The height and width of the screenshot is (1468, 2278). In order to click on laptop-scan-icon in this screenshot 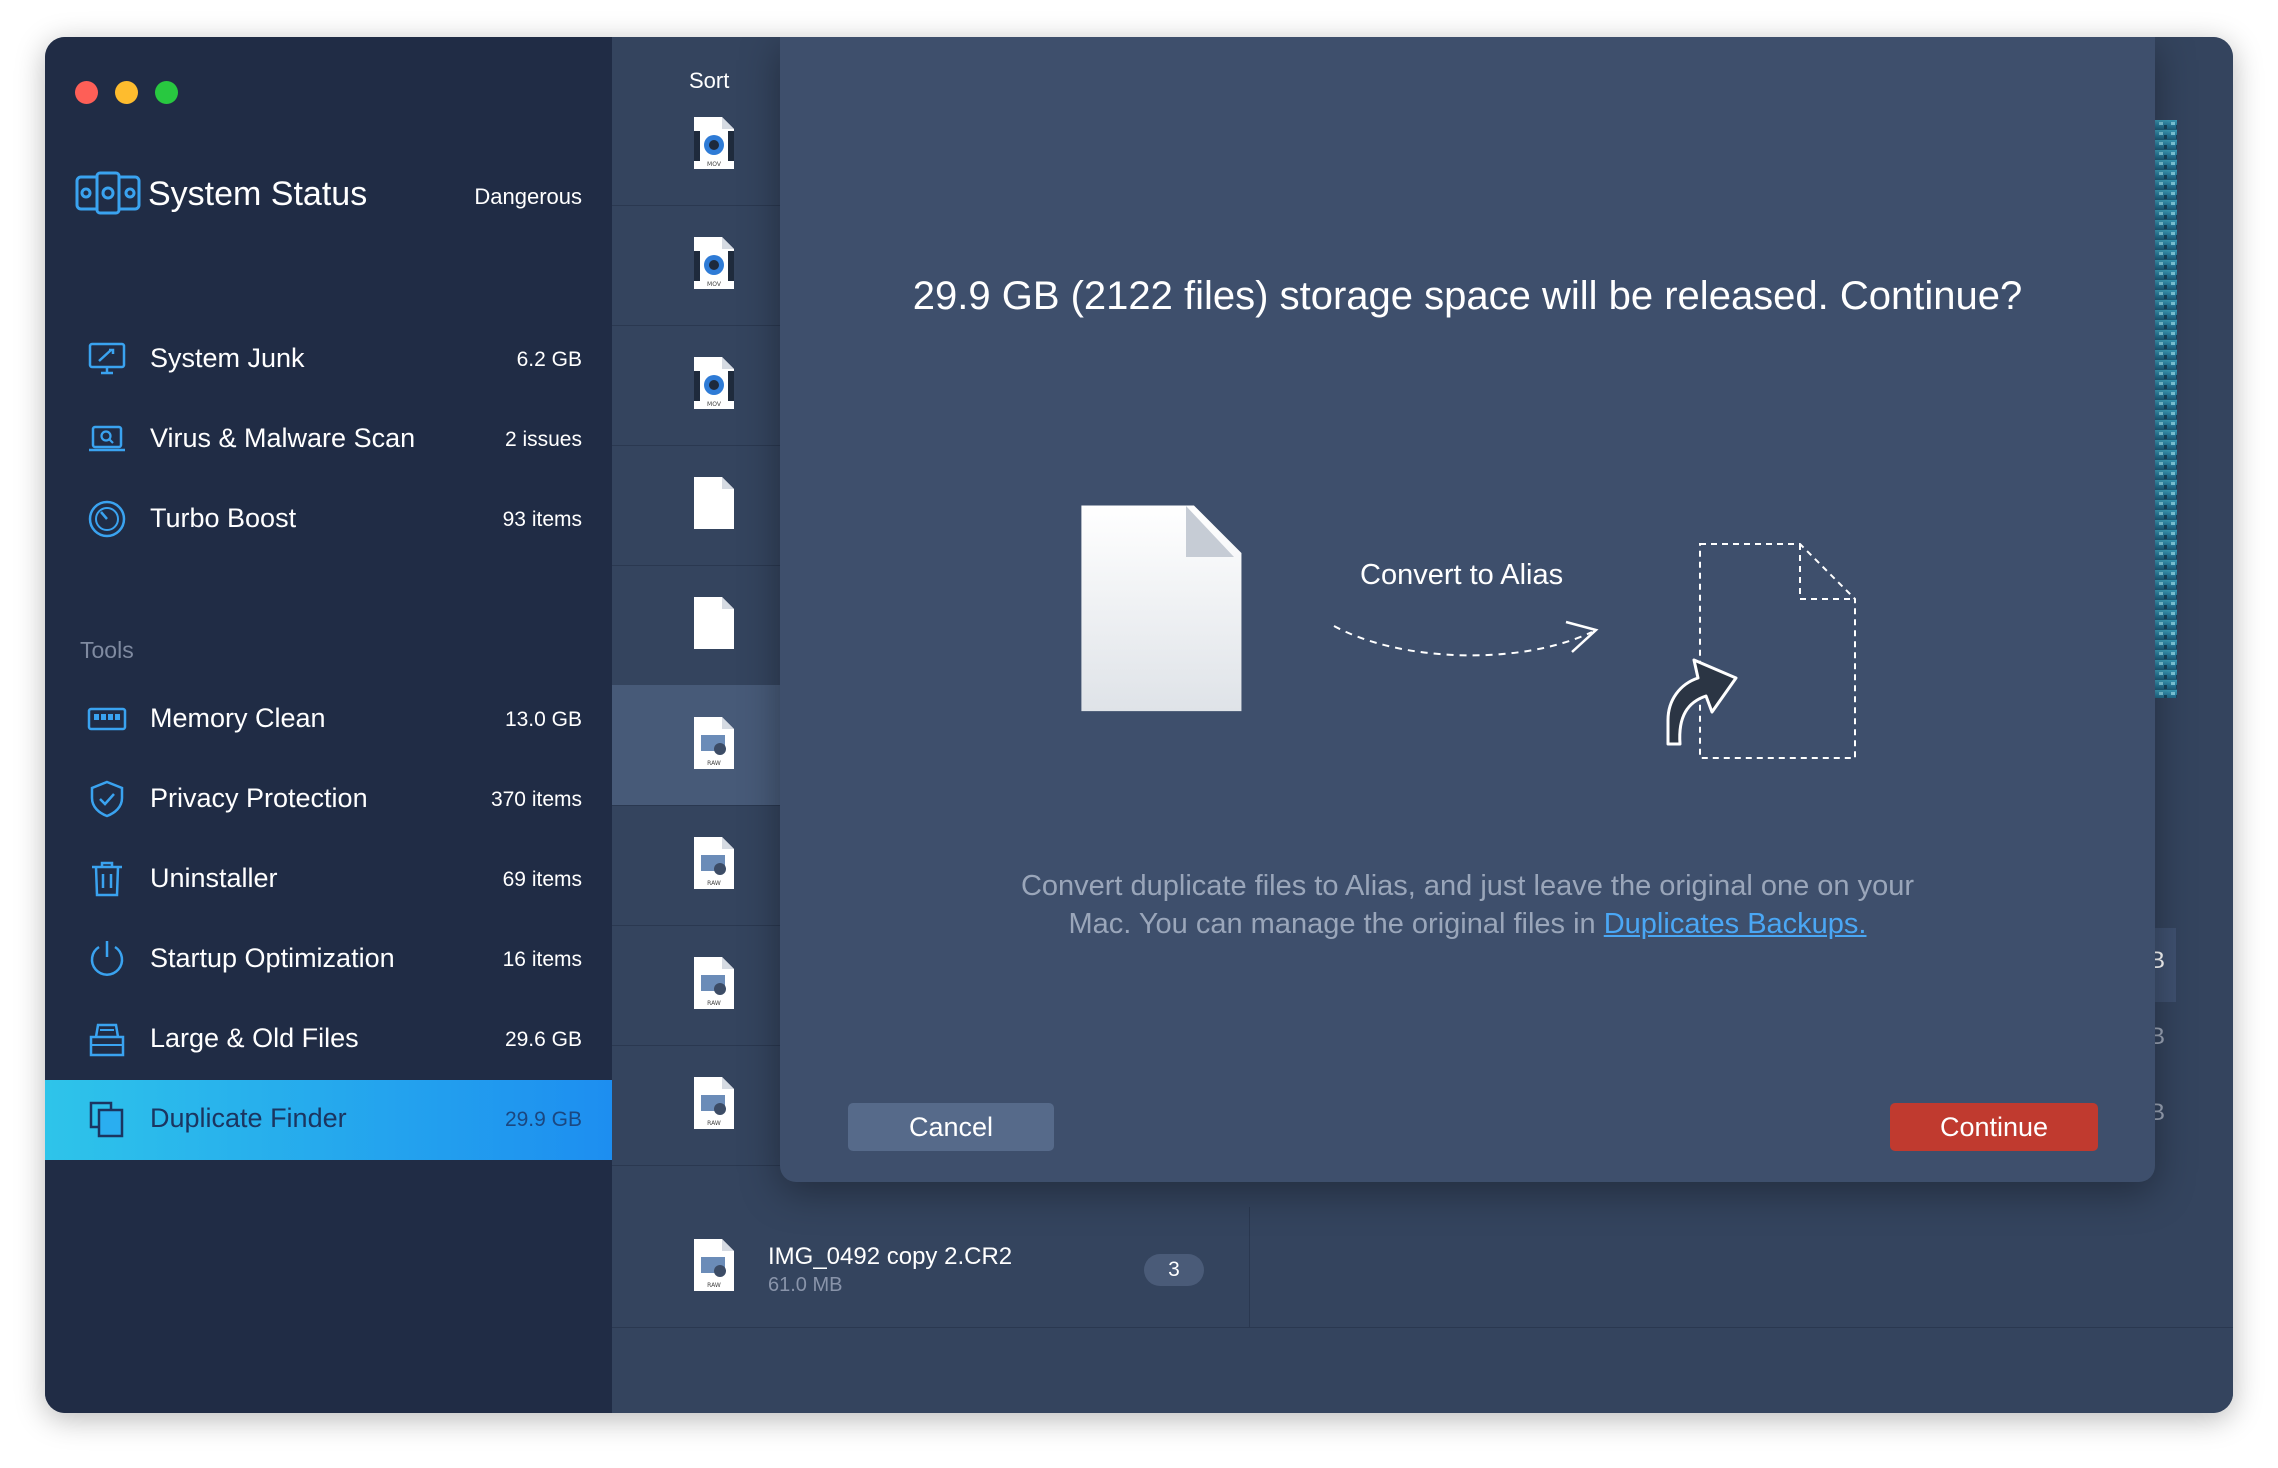, I will do `click(107, 438)`.